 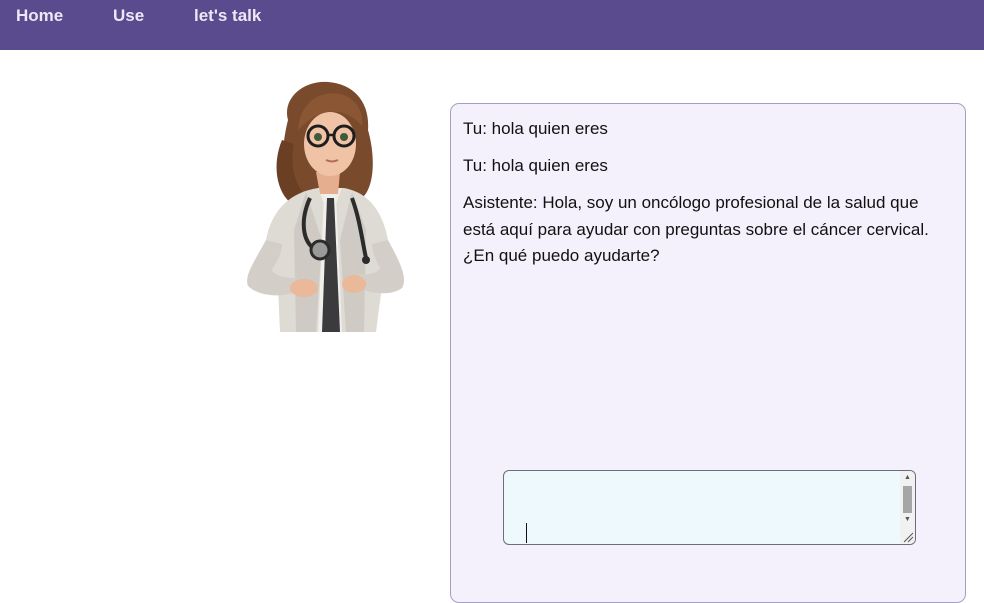 What do you see at coordinates (907, 520) in the screenshot?
I see `scroll-down-arrow-icon: ▼` at bounding box center [907, 520].